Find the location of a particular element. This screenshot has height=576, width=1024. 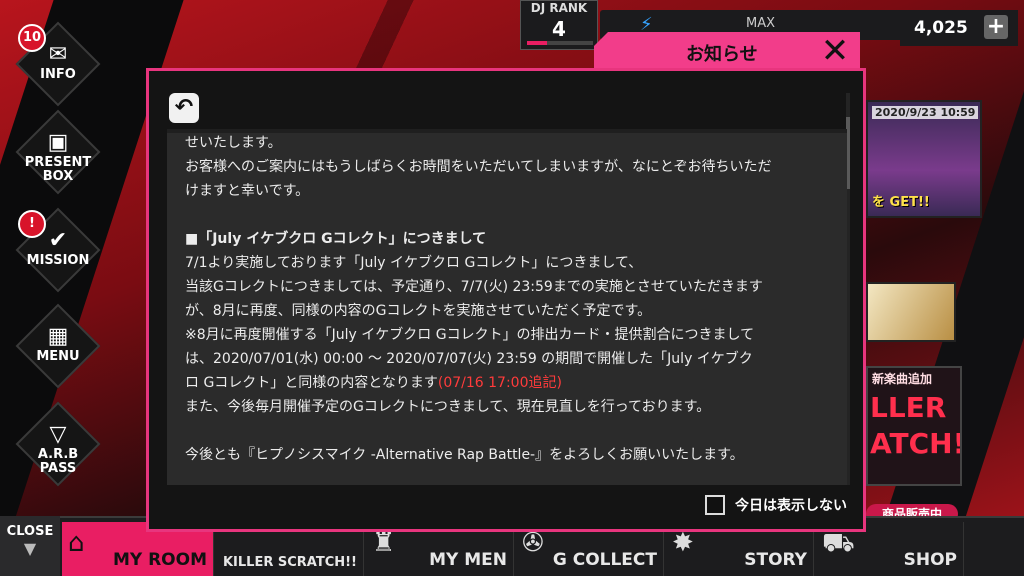

label-line: PASS is located at coordinates (58, 468).